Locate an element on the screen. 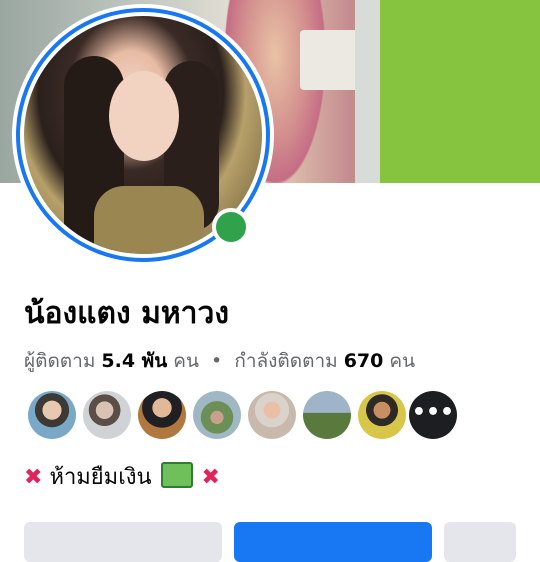 The width and height of the screenshot is (540, 562). money-icon is located at coordinates (176, 475).